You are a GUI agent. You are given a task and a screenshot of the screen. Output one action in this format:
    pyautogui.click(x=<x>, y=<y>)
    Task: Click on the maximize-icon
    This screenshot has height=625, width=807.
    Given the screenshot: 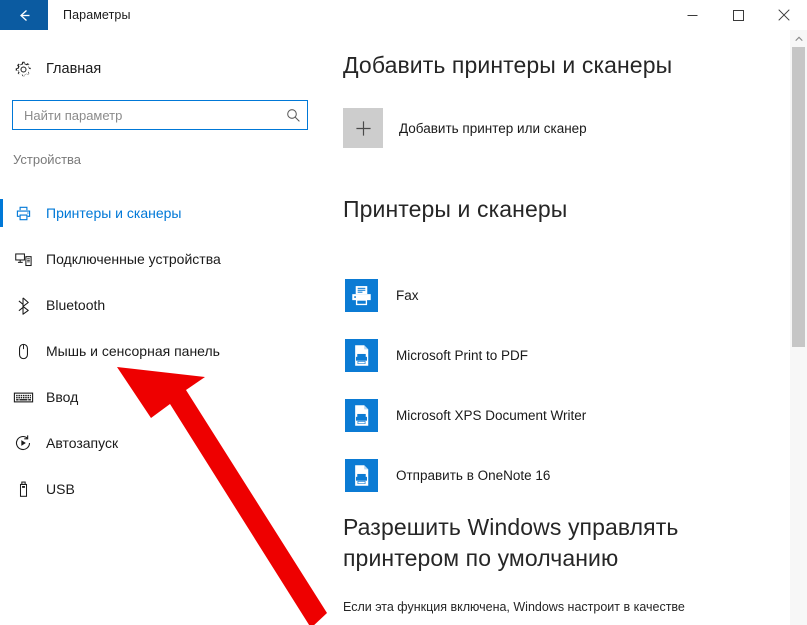 What is the action you would take?
    pyautogui.click(x=738, y=15)
    